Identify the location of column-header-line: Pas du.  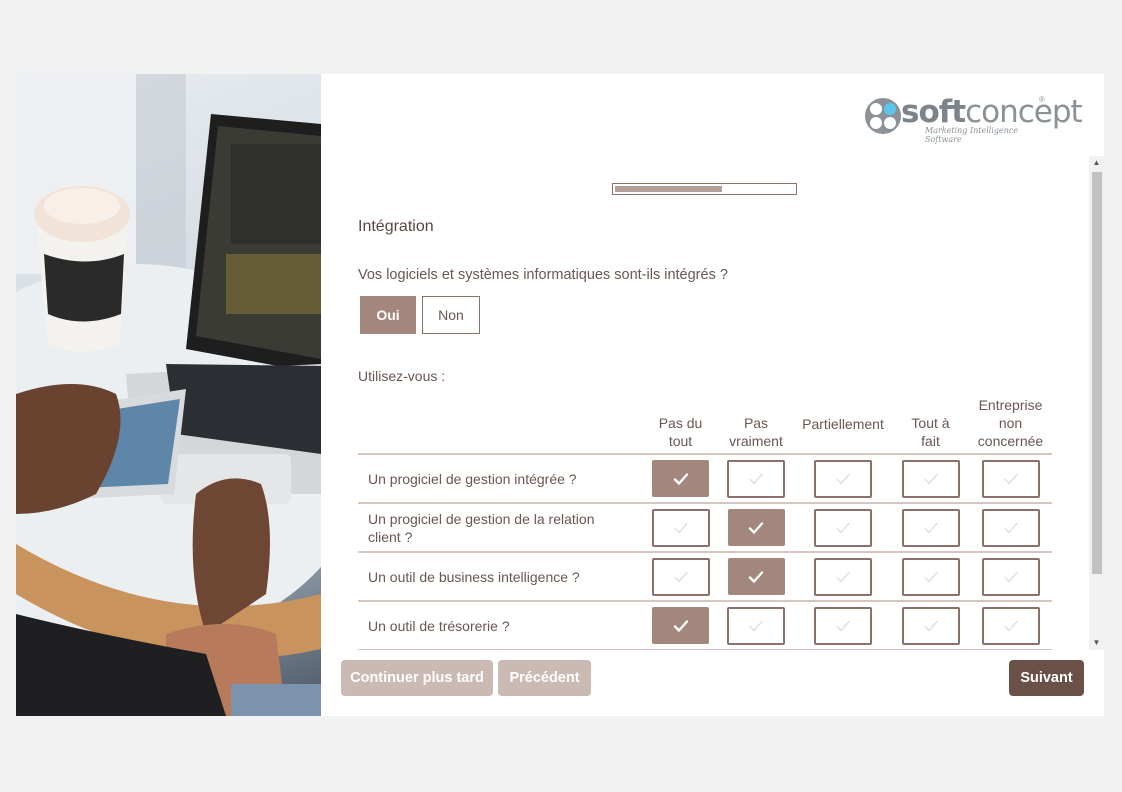
(680, 423).